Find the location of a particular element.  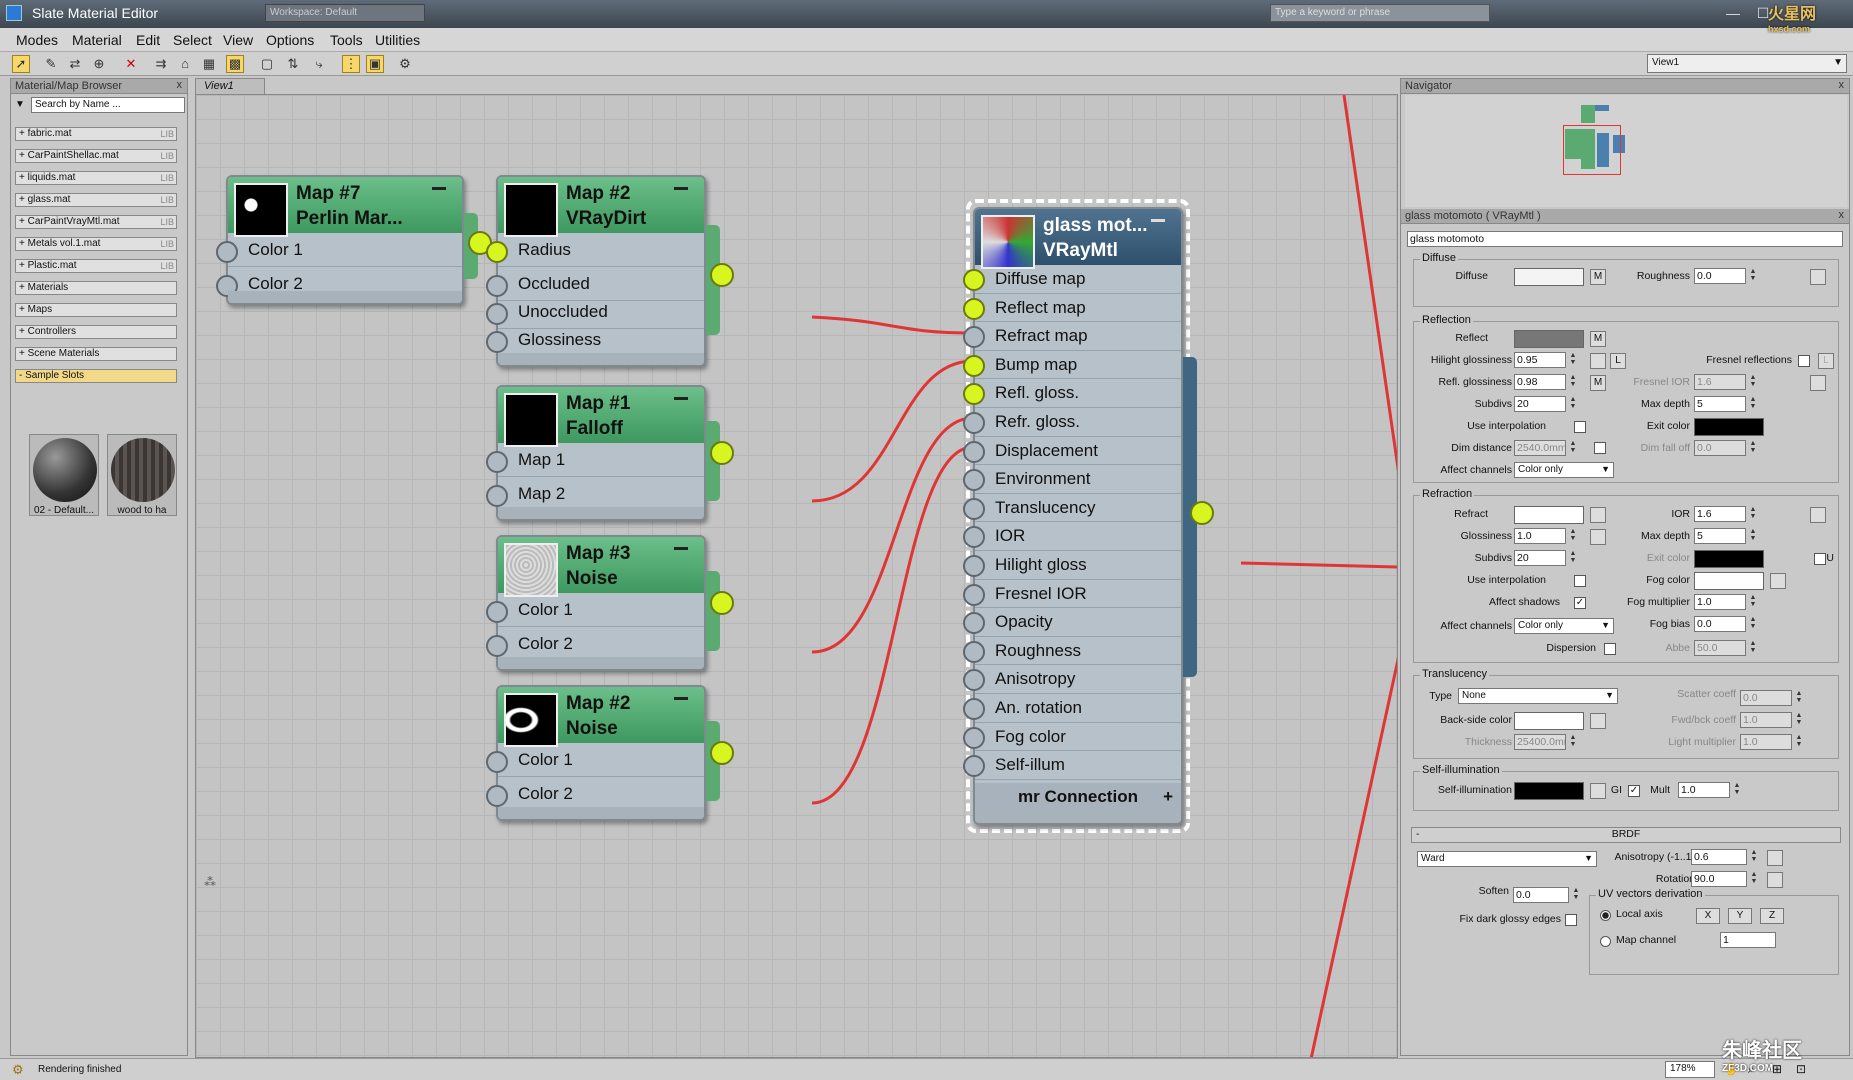

axis-x-button: X is located at coordinates (1708, 916).